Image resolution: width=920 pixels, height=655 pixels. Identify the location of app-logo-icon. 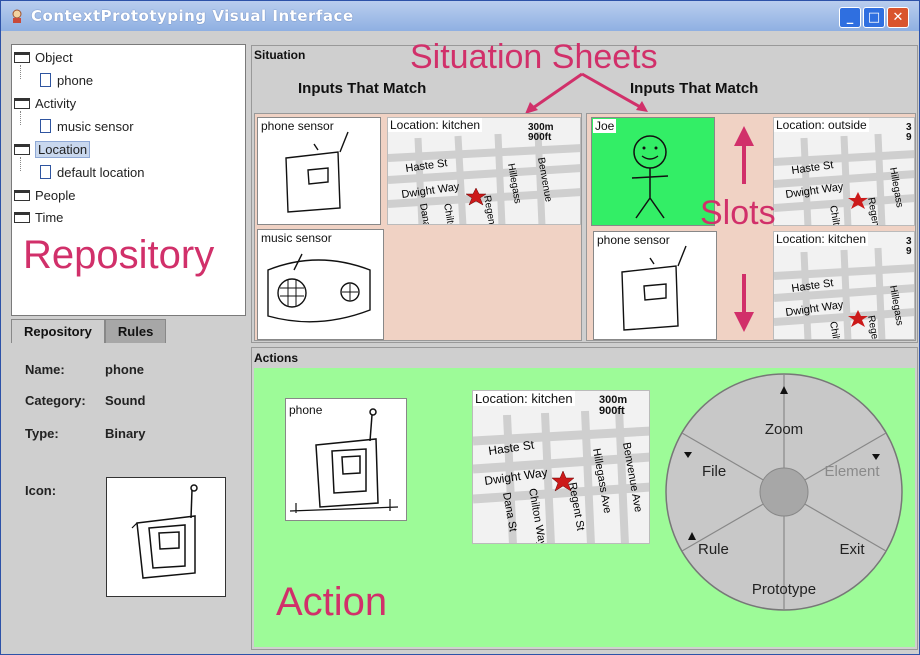
(17, 16).